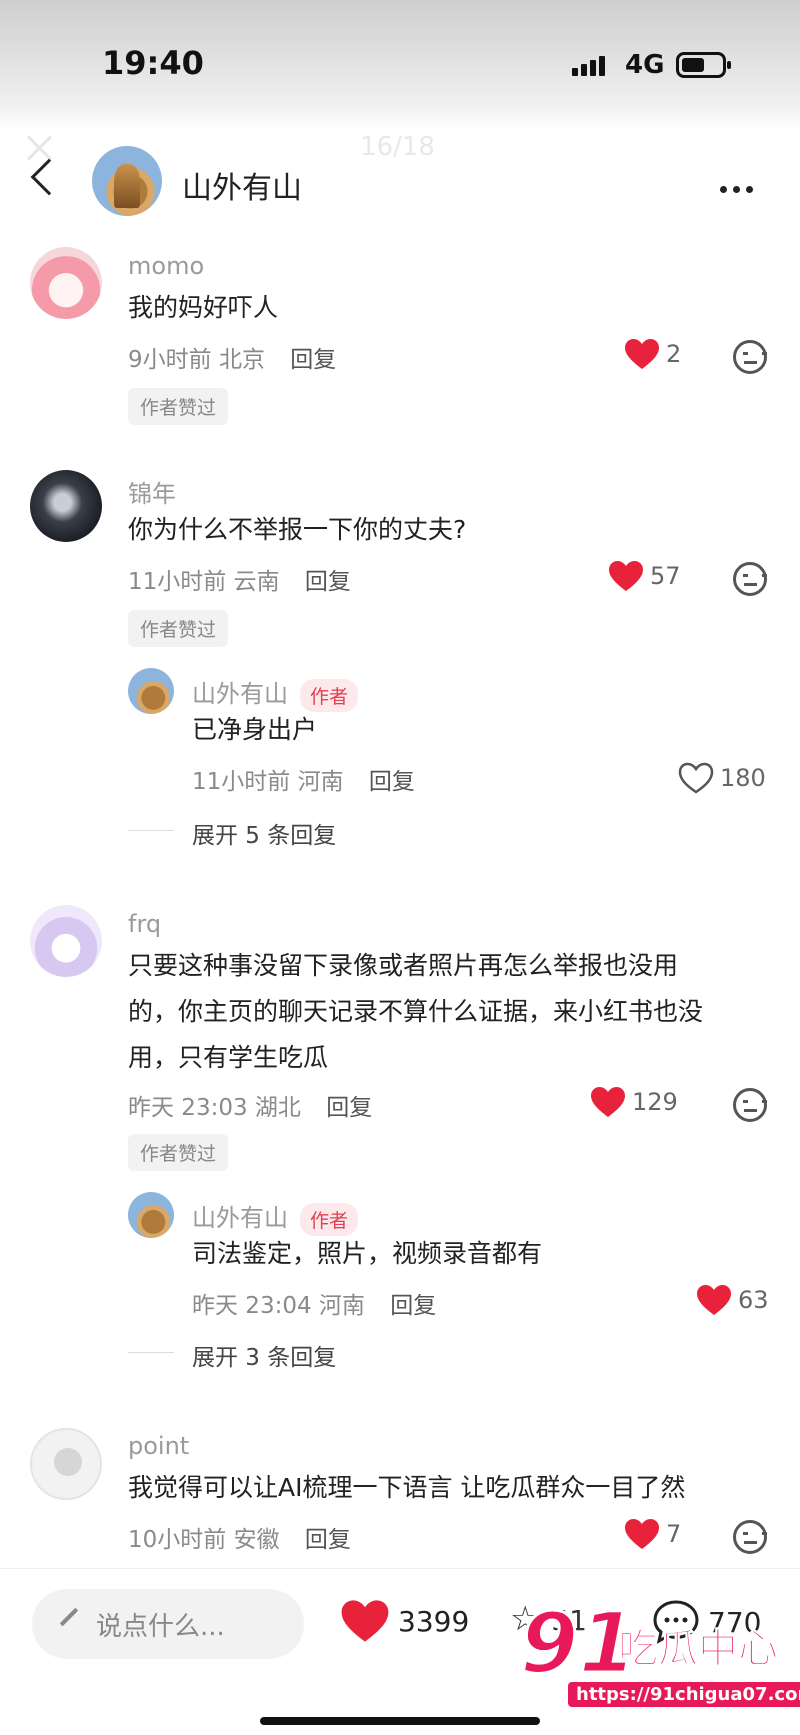  What do you see at coordinates (739, 187) in the screenshot?
I see `more-icon` at bounding box center [739, 187].